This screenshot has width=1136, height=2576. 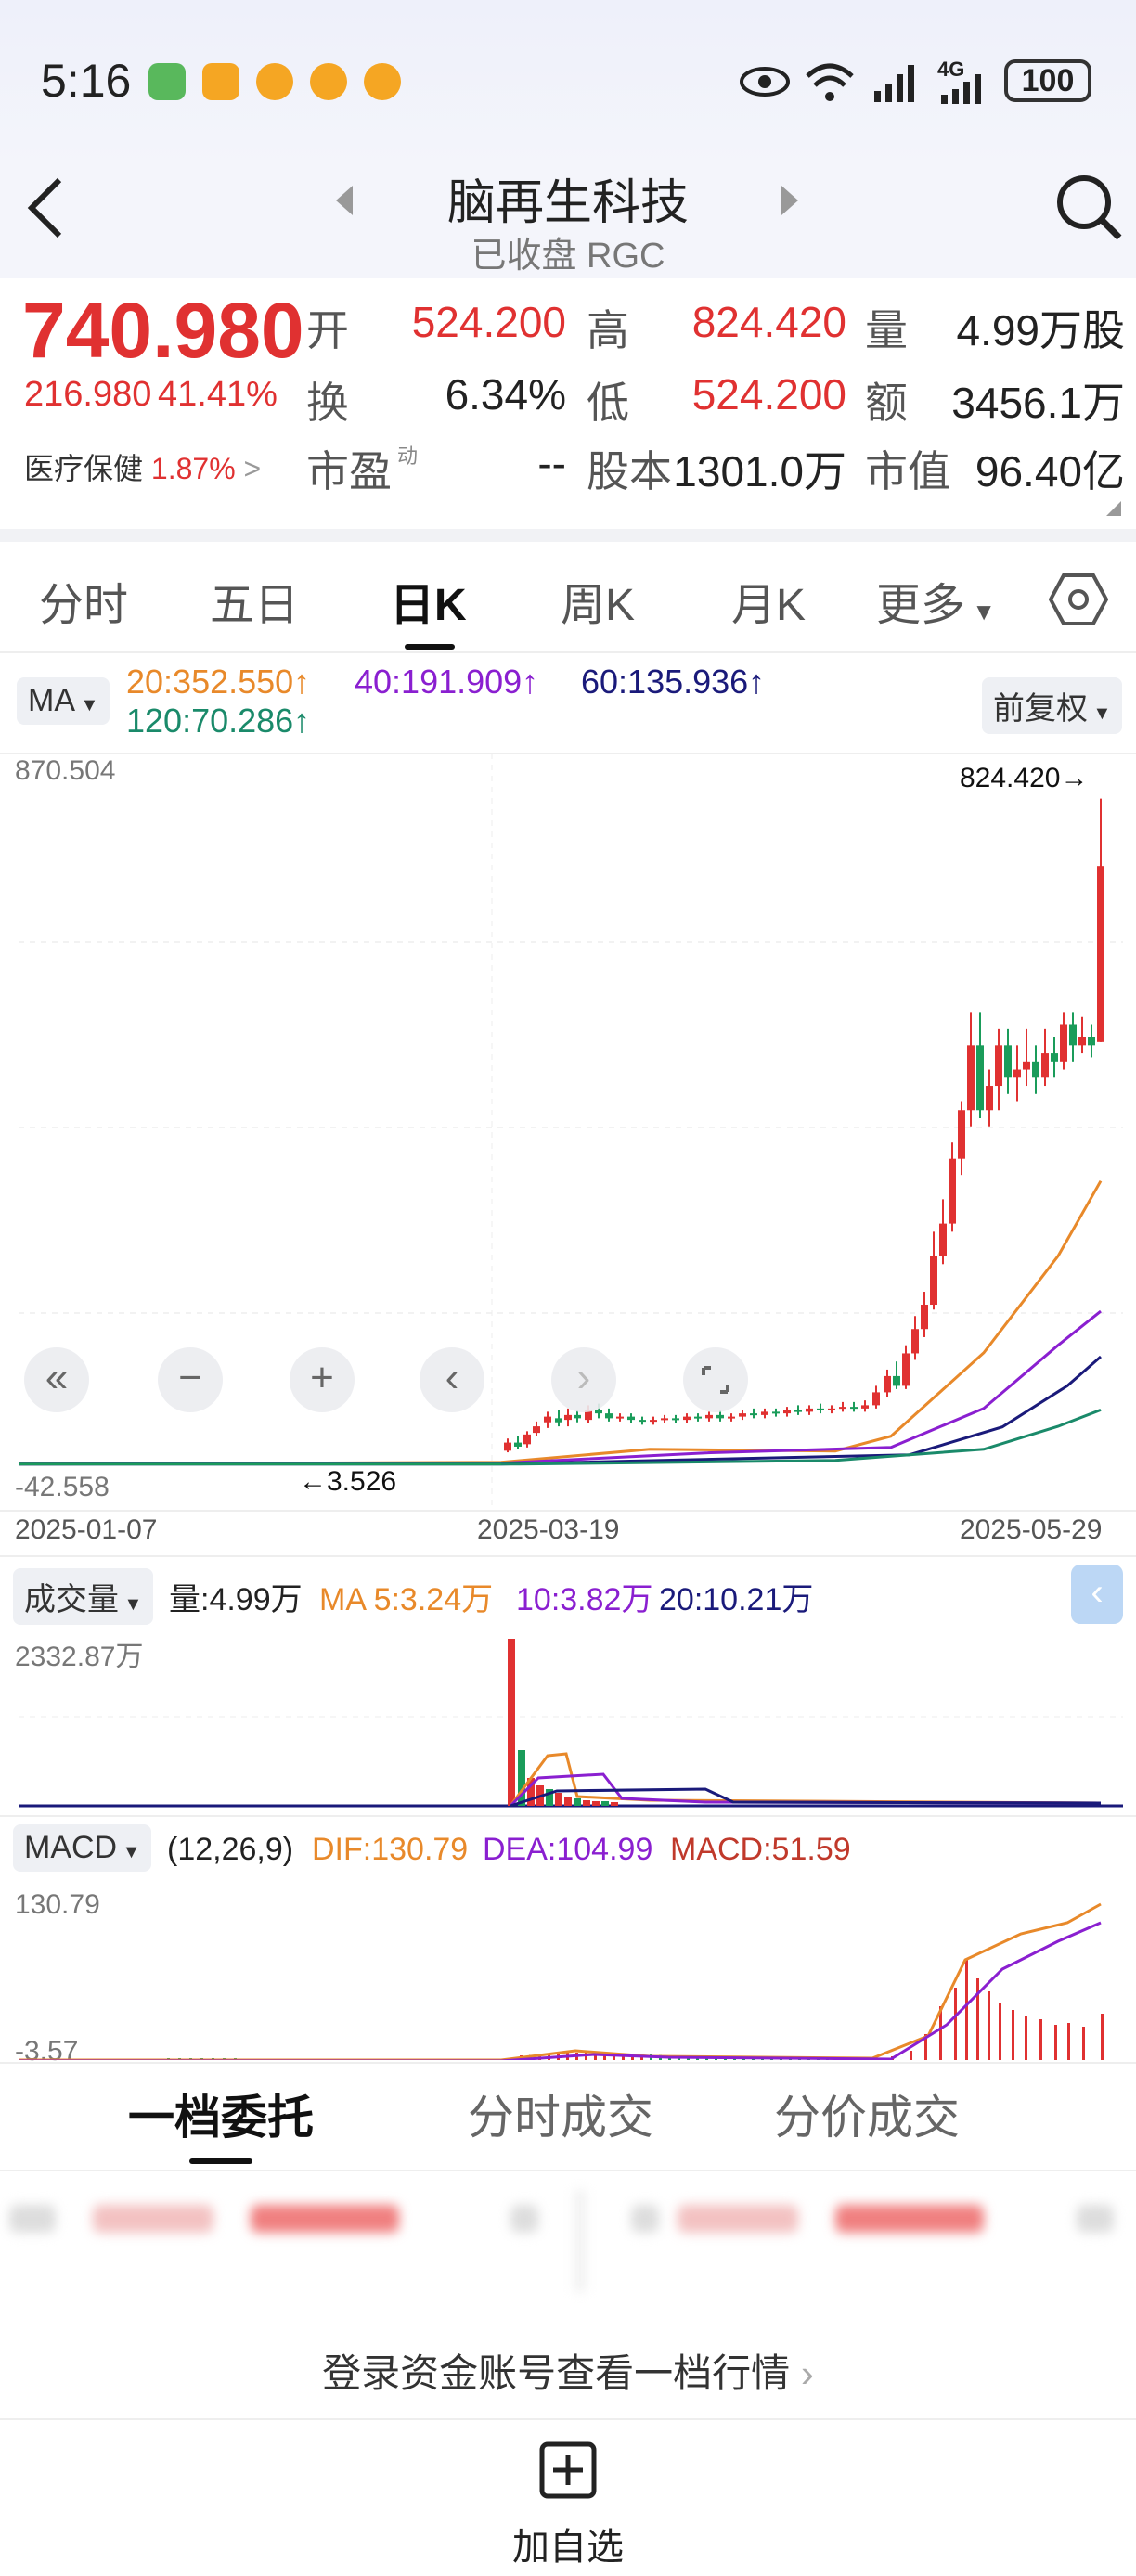 I want to click on add-square-icon, so click(x=568, y=2470).